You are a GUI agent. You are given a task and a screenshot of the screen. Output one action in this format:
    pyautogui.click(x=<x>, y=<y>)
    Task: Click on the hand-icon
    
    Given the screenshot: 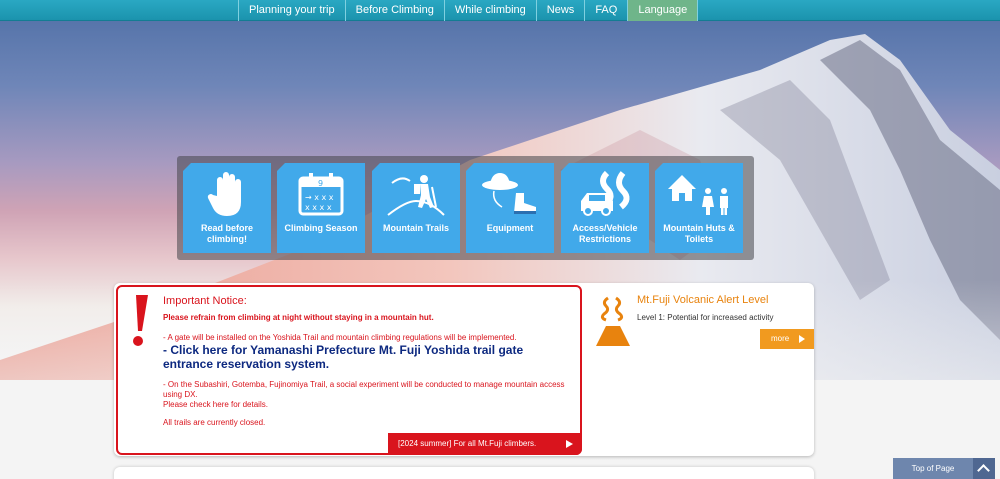 What is the action you would take?
    pyautogui.click(x=227, y=194)
    